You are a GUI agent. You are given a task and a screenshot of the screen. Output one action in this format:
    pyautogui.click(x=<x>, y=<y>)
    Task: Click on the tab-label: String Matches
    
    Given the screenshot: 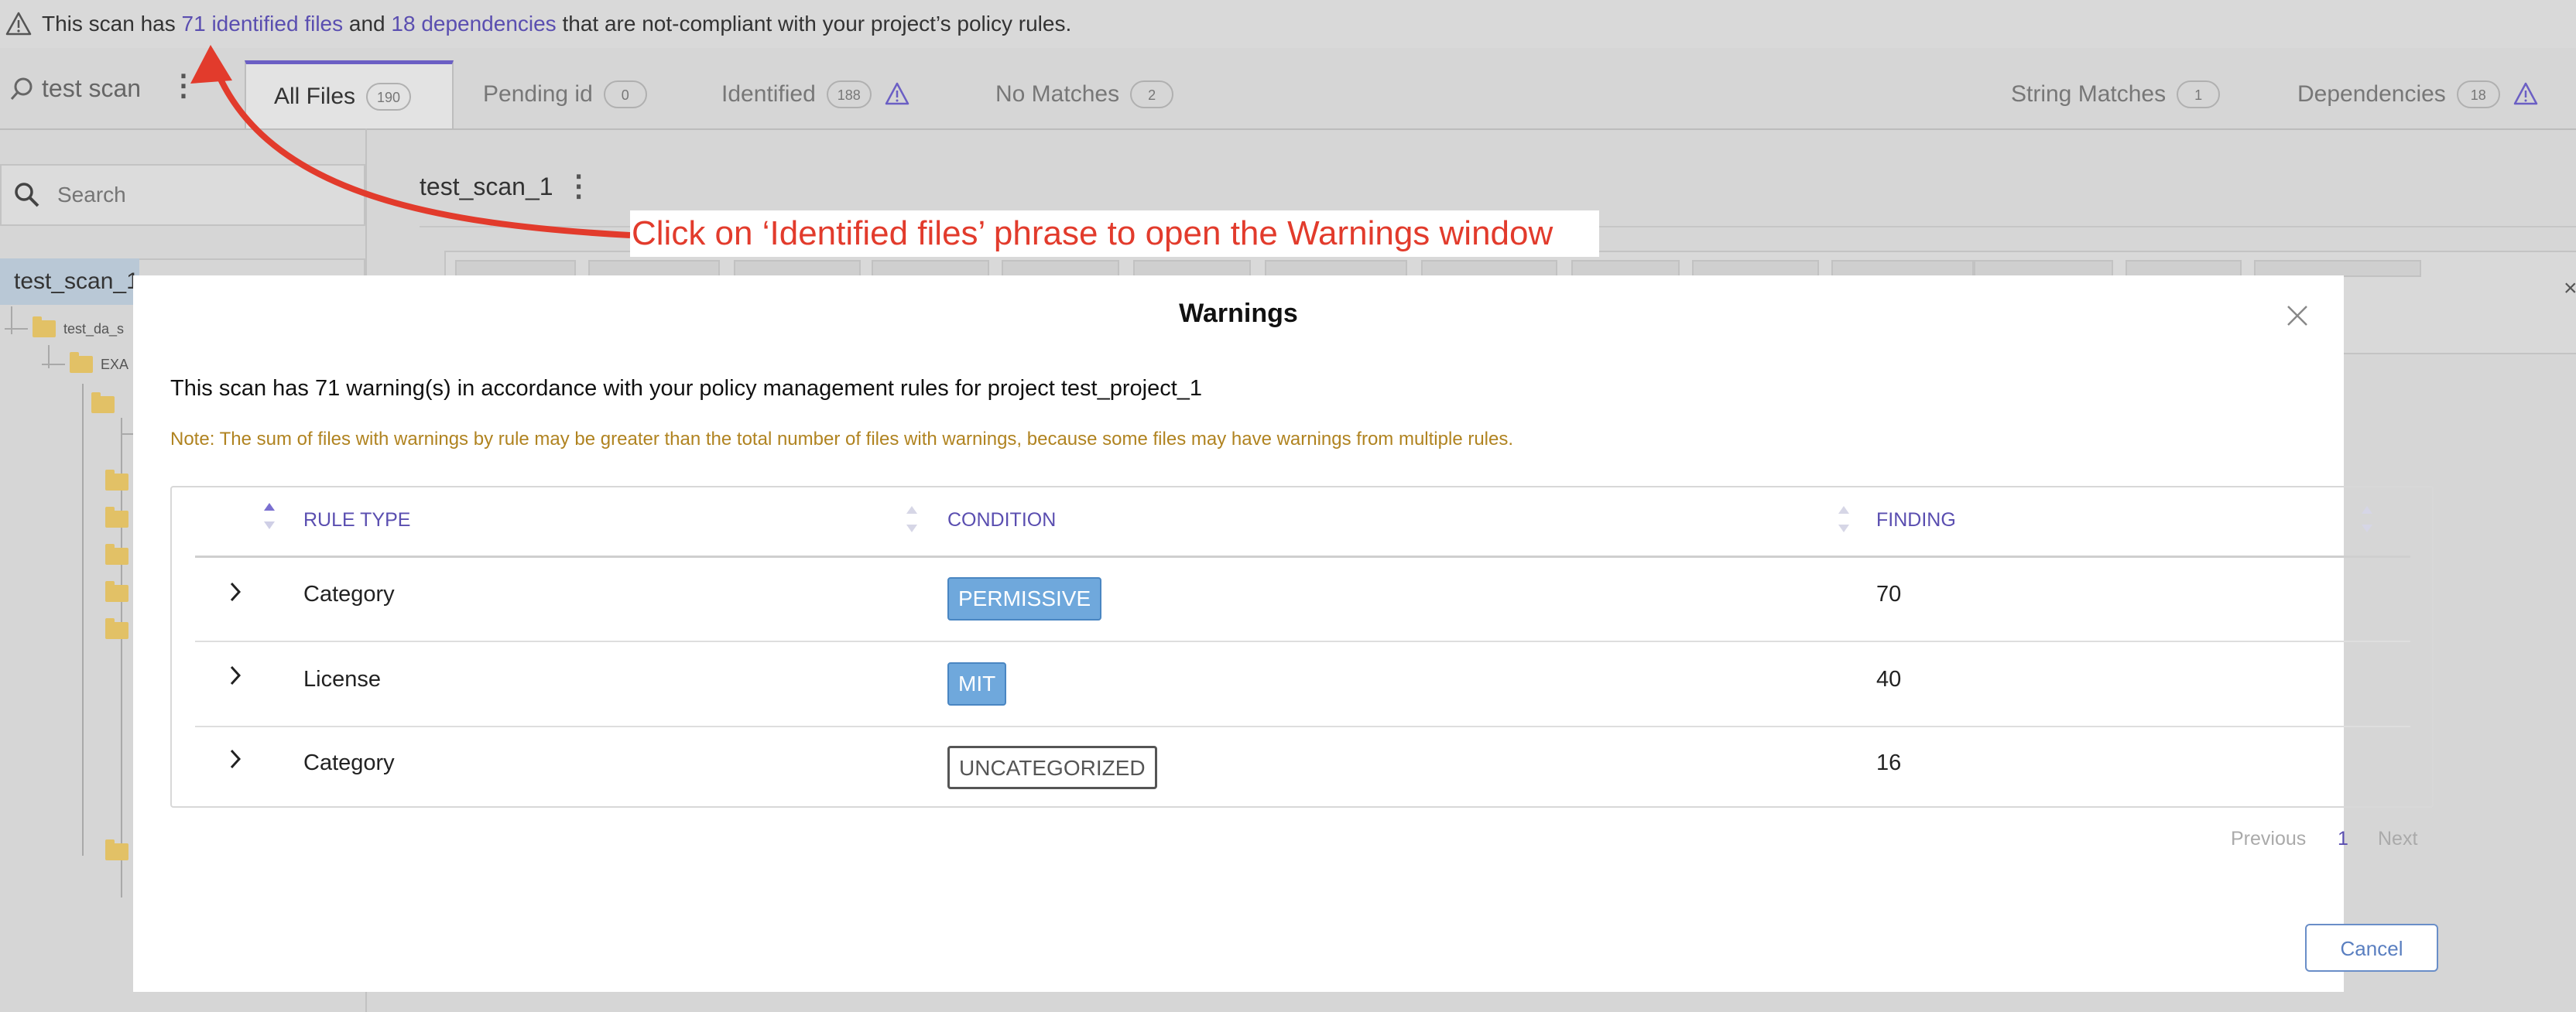 What is the action you would take?
    pyautogui.click(x=2089, y=94)
    